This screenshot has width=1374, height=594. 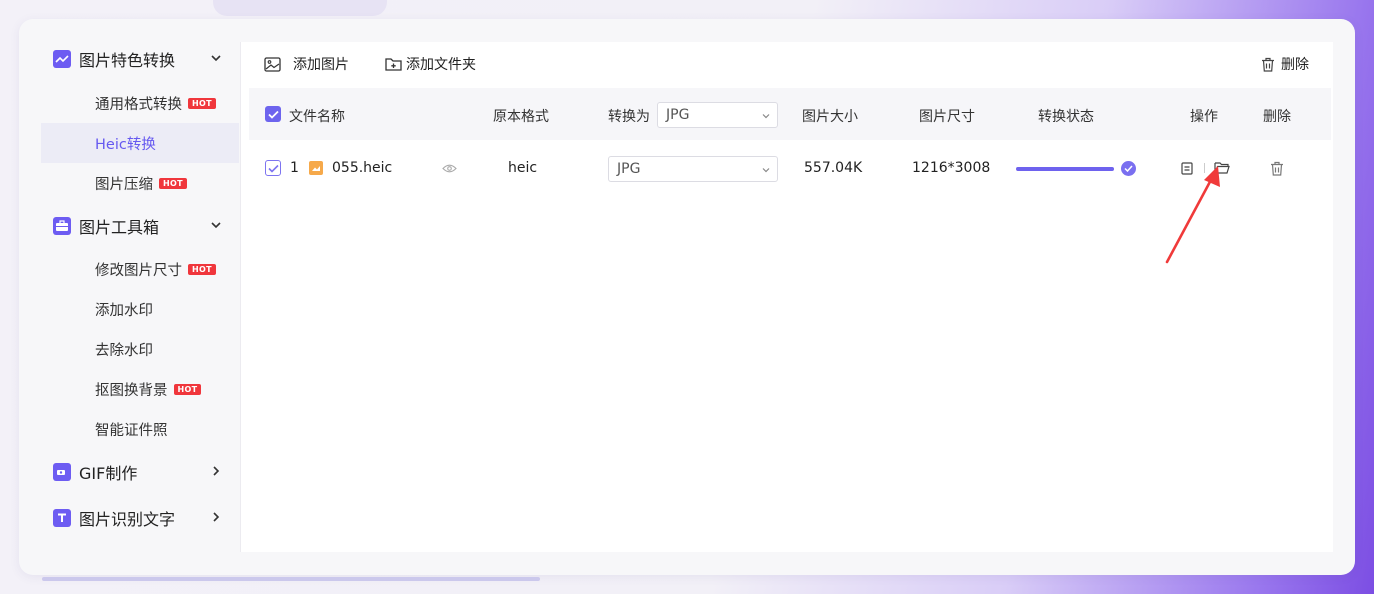 What do you see at coordinates (833, 168) in the screenshot?
I see `row-size: 557.04K` at bounding box center [833, 168].